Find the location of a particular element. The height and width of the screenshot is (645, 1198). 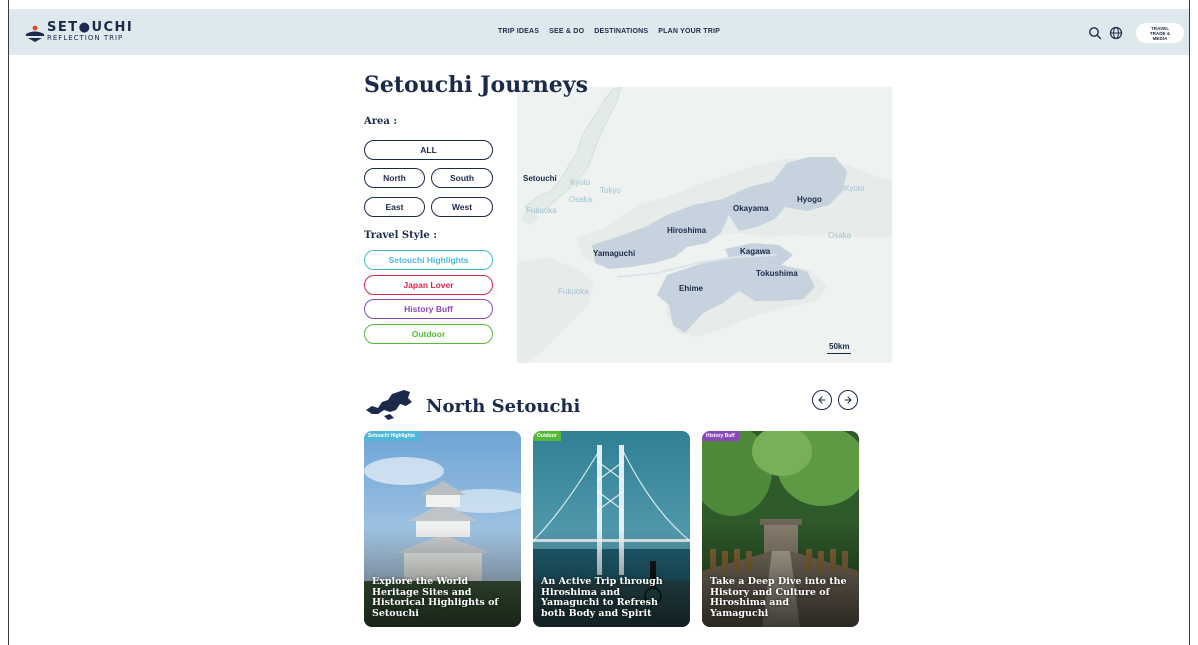

map-label-kyoto: Kyoto is located at coordinates (854, 188).